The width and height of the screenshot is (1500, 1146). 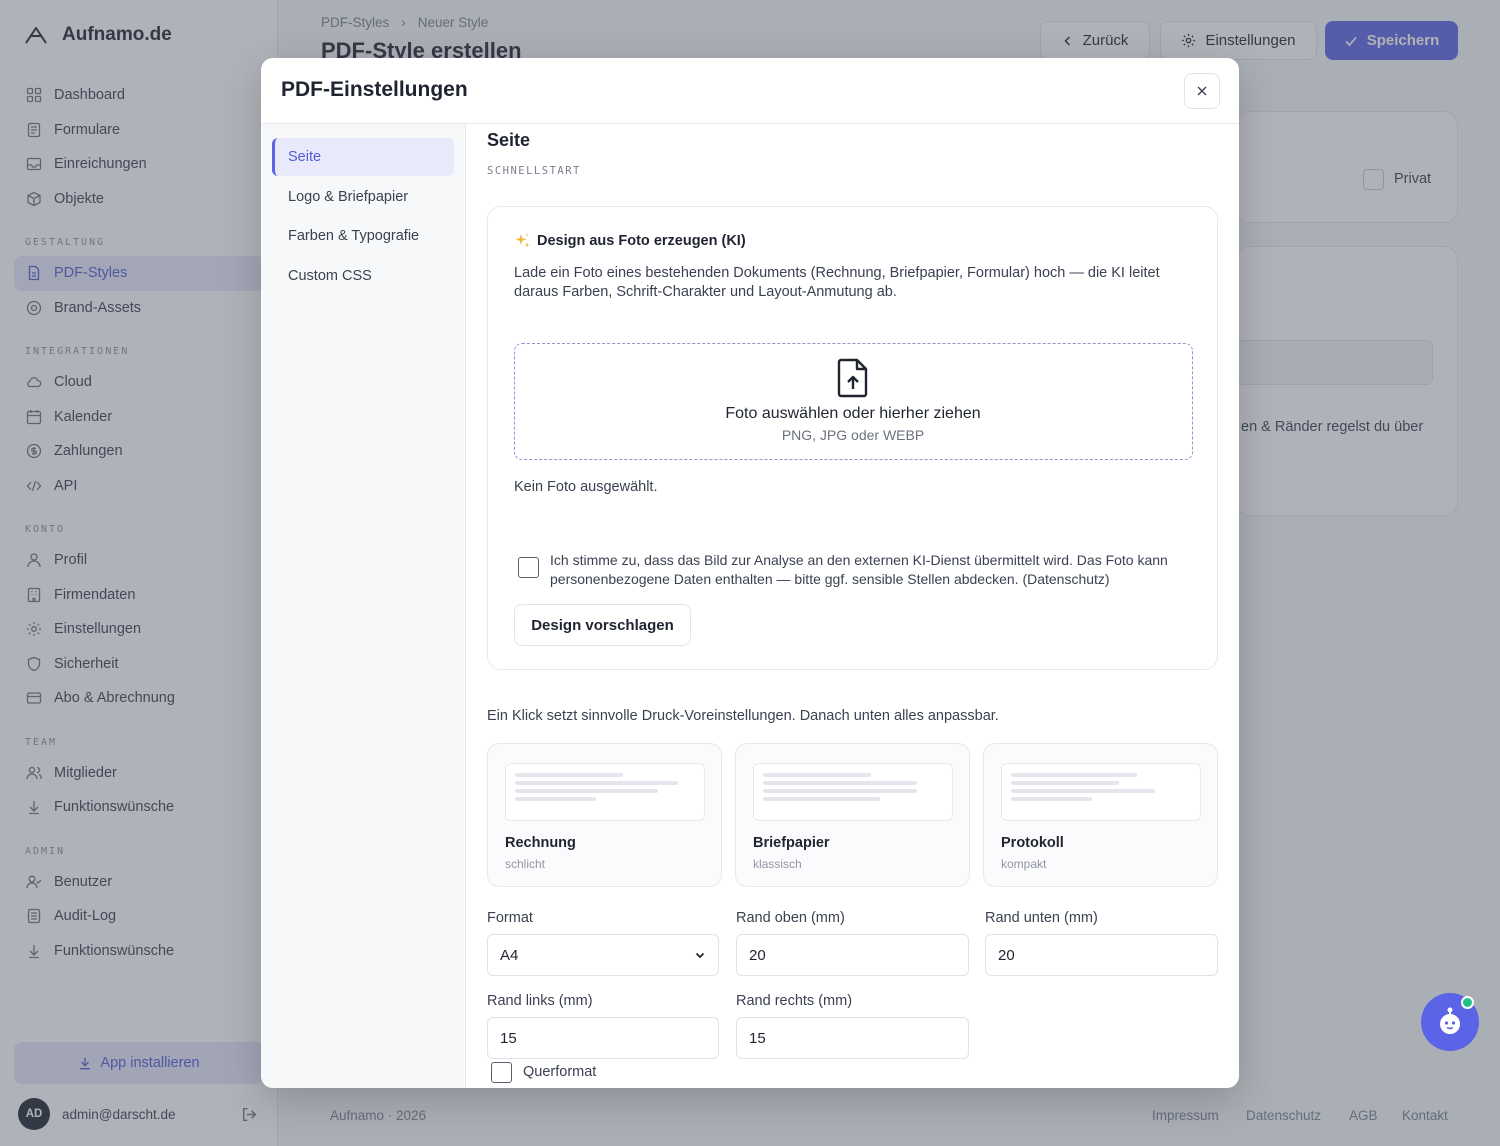 What do you see at coordinates (1467, 1002) in the screenshot?
I see `online-status-dot` at bounding box center [1467, 1002].